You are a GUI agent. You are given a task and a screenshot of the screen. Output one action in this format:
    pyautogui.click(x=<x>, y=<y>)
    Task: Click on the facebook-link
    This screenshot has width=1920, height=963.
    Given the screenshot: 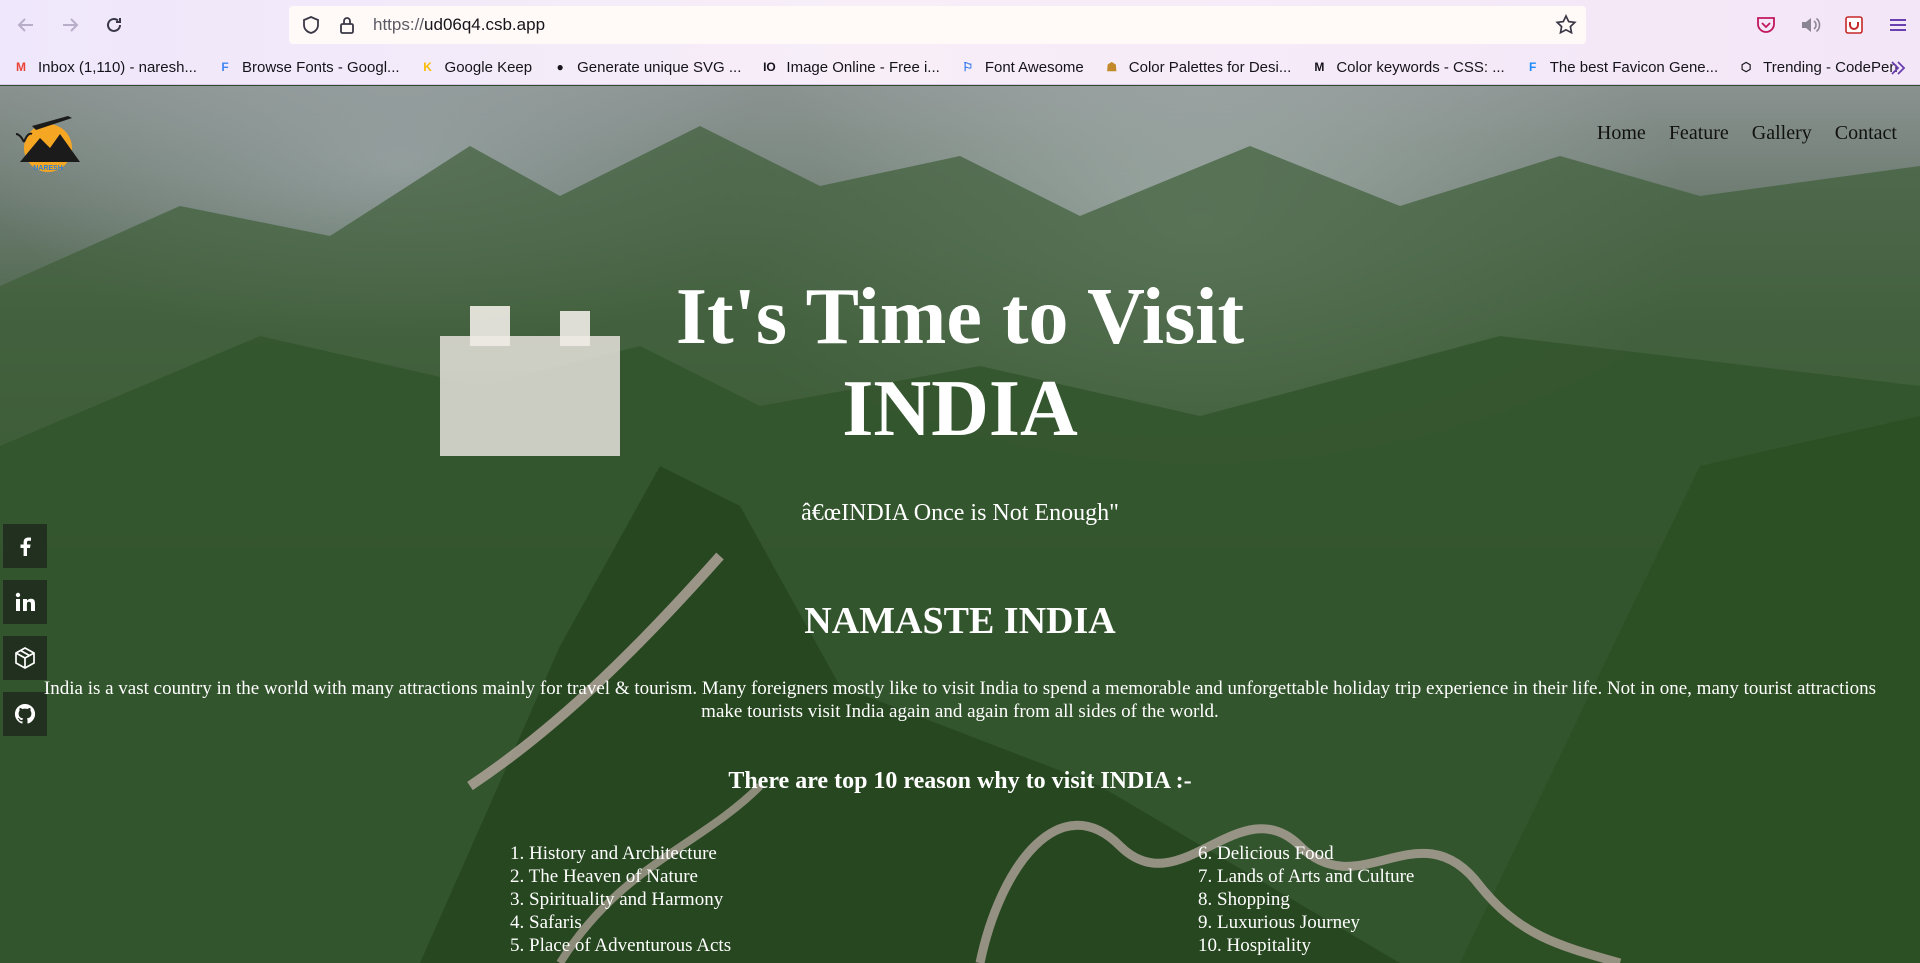 What is the action you would take?
    pyautogui.click(x=25, y=546)
    